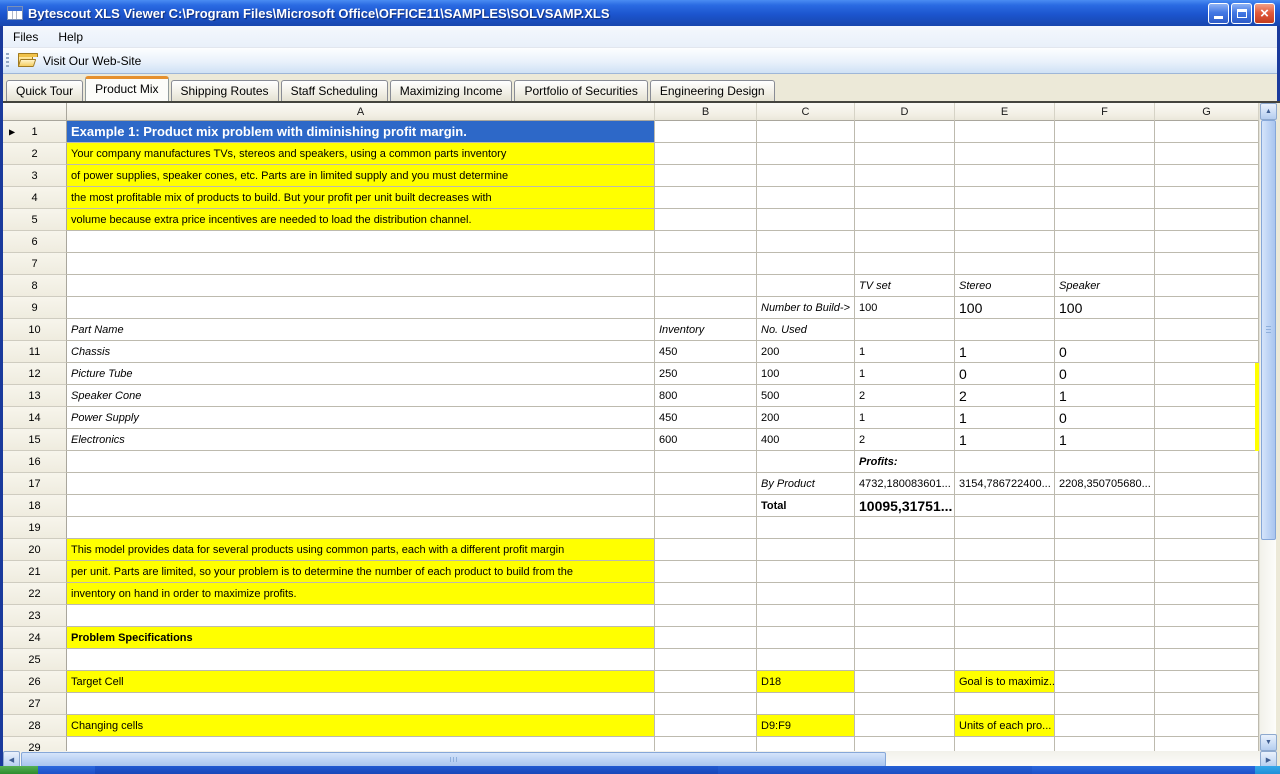  Describe the element at coordinates (706, 330) in the screenshot. I see `cell-B10: Inventory` at that location.